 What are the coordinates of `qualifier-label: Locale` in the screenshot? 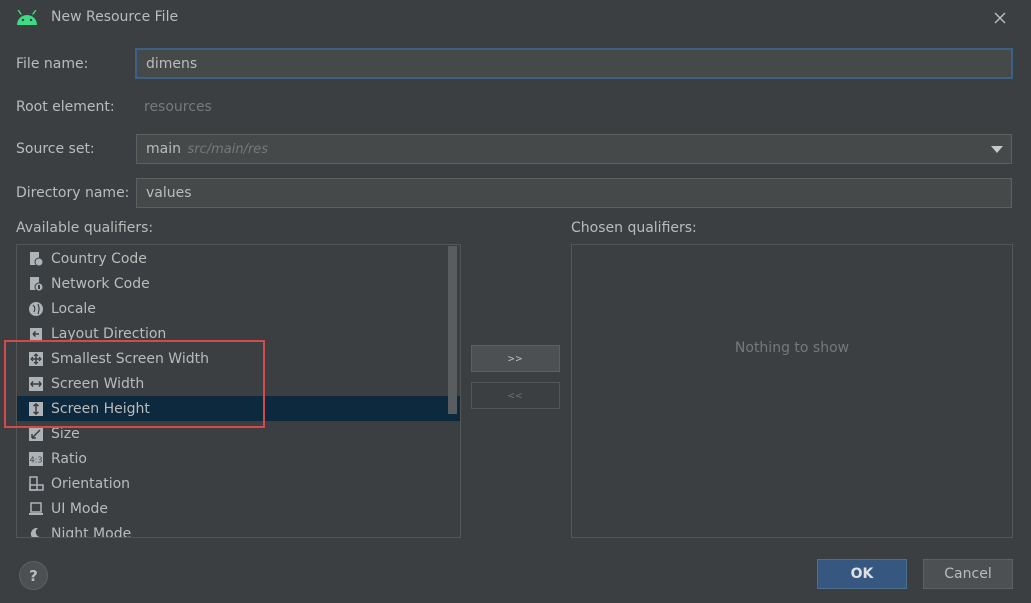 It's located at (73, 308).